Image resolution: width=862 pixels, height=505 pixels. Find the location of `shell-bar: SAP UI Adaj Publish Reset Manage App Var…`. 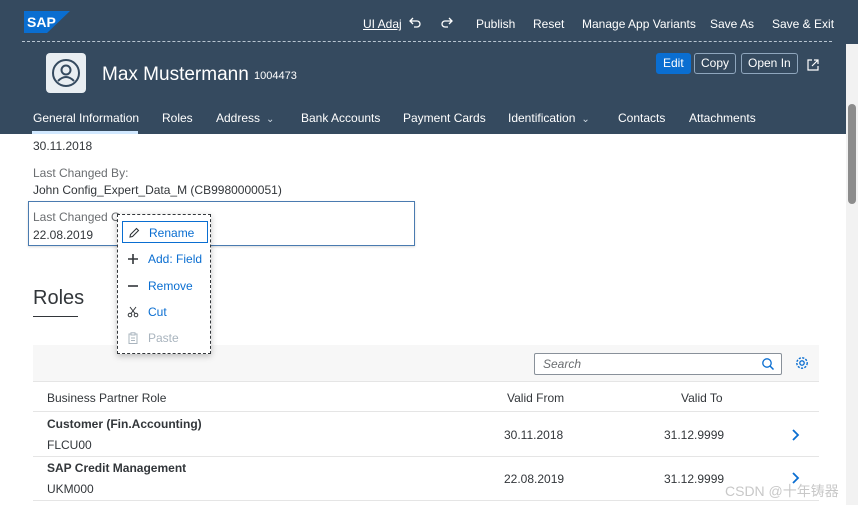

shell-bar: SAP UI Adaj Publish Reset Manage App Var… is located at coordinates (431, 22).